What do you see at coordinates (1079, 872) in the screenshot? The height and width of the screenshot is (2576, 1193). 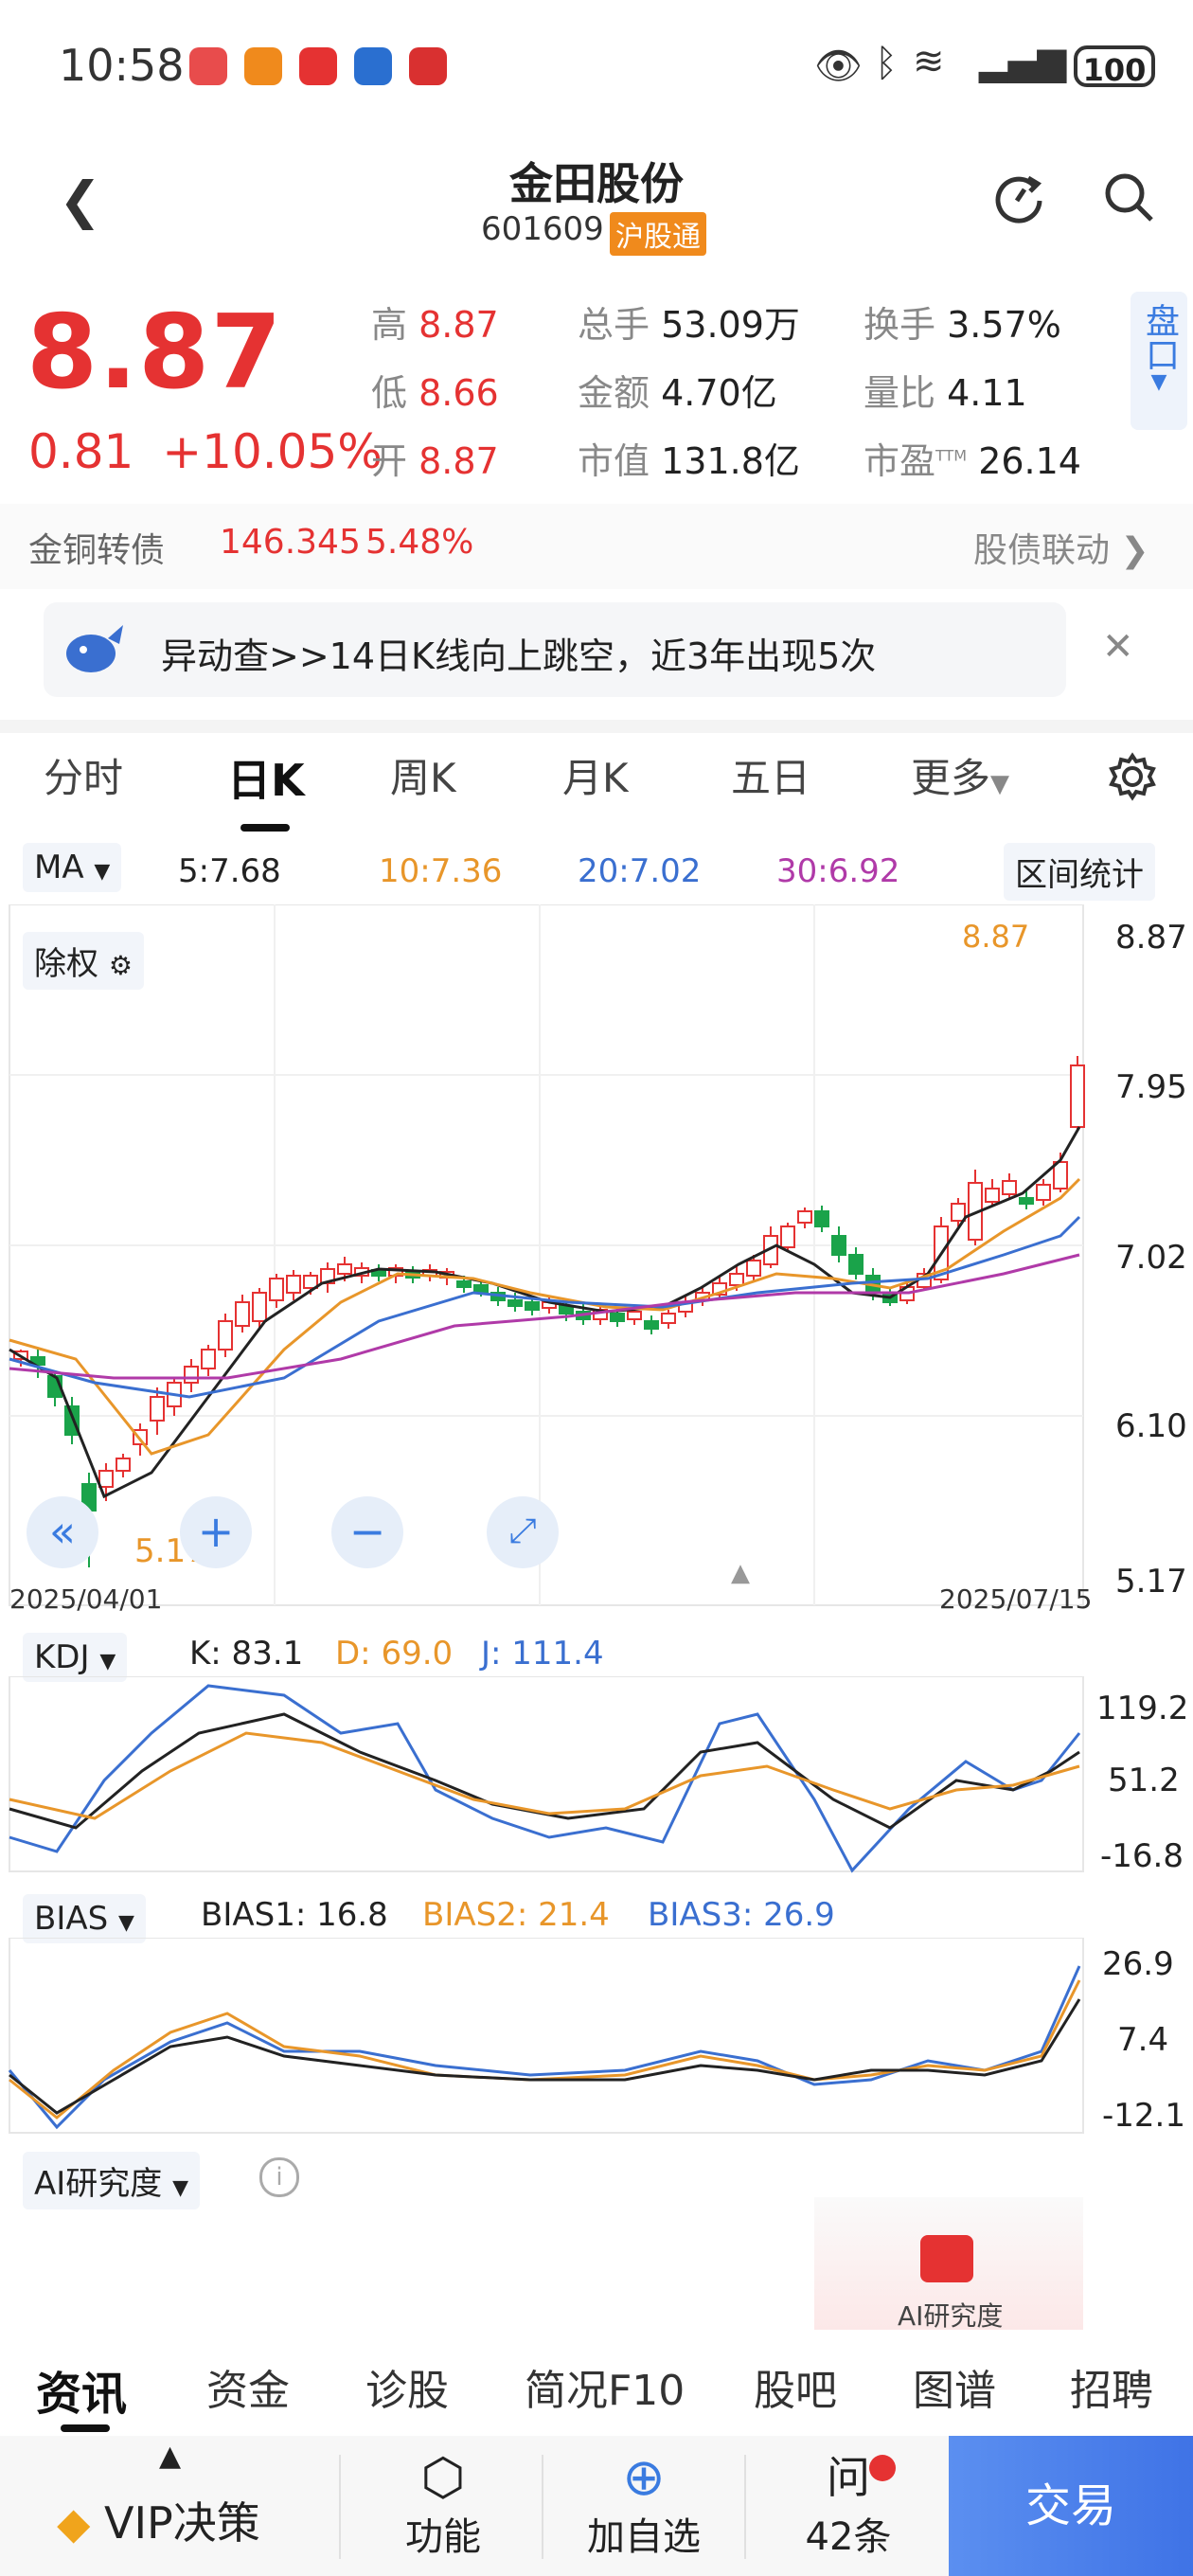 I see `range-stat-button: 区间统计` at bounding box center [1079, 872].